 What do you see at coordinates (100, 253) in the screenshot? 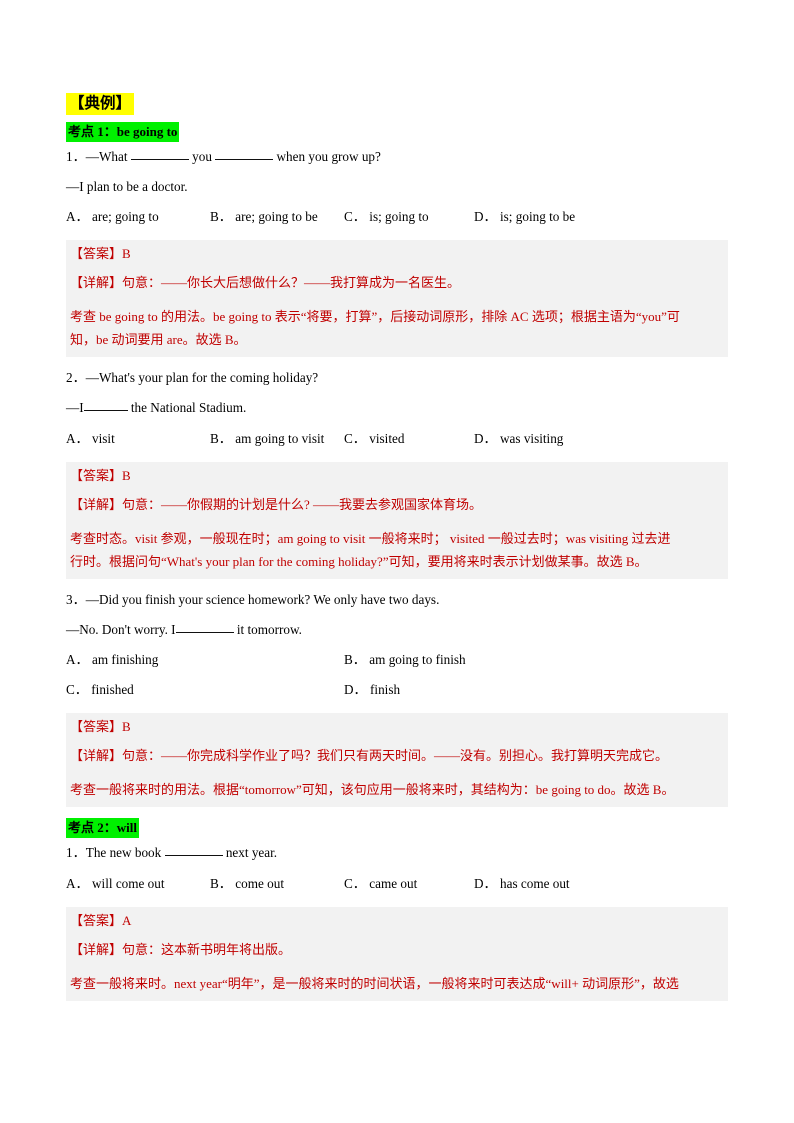
I see `question-1-answer: 【答案】B` at bounding box center [100, 253].